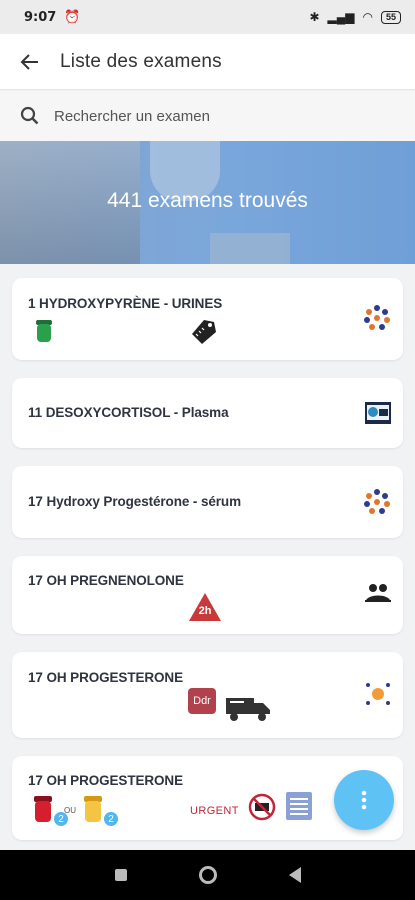 Image resolution: width=415 pixels, height=900 pixels. What do you see at coordinates (44, 331) in the screenshot?
I see `green-tube-icon` at bounding box center [44, 331].